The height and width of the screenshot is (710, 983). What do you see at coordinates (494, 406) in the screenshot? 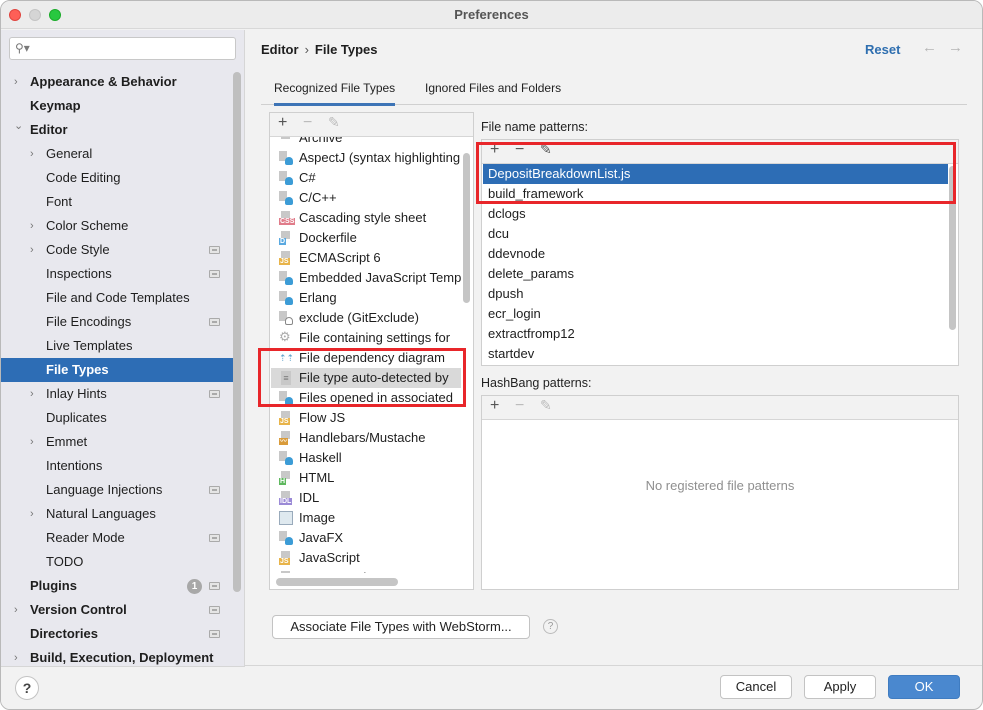
I see `add-hashbang-button: +` at bounding box center [494, 406].